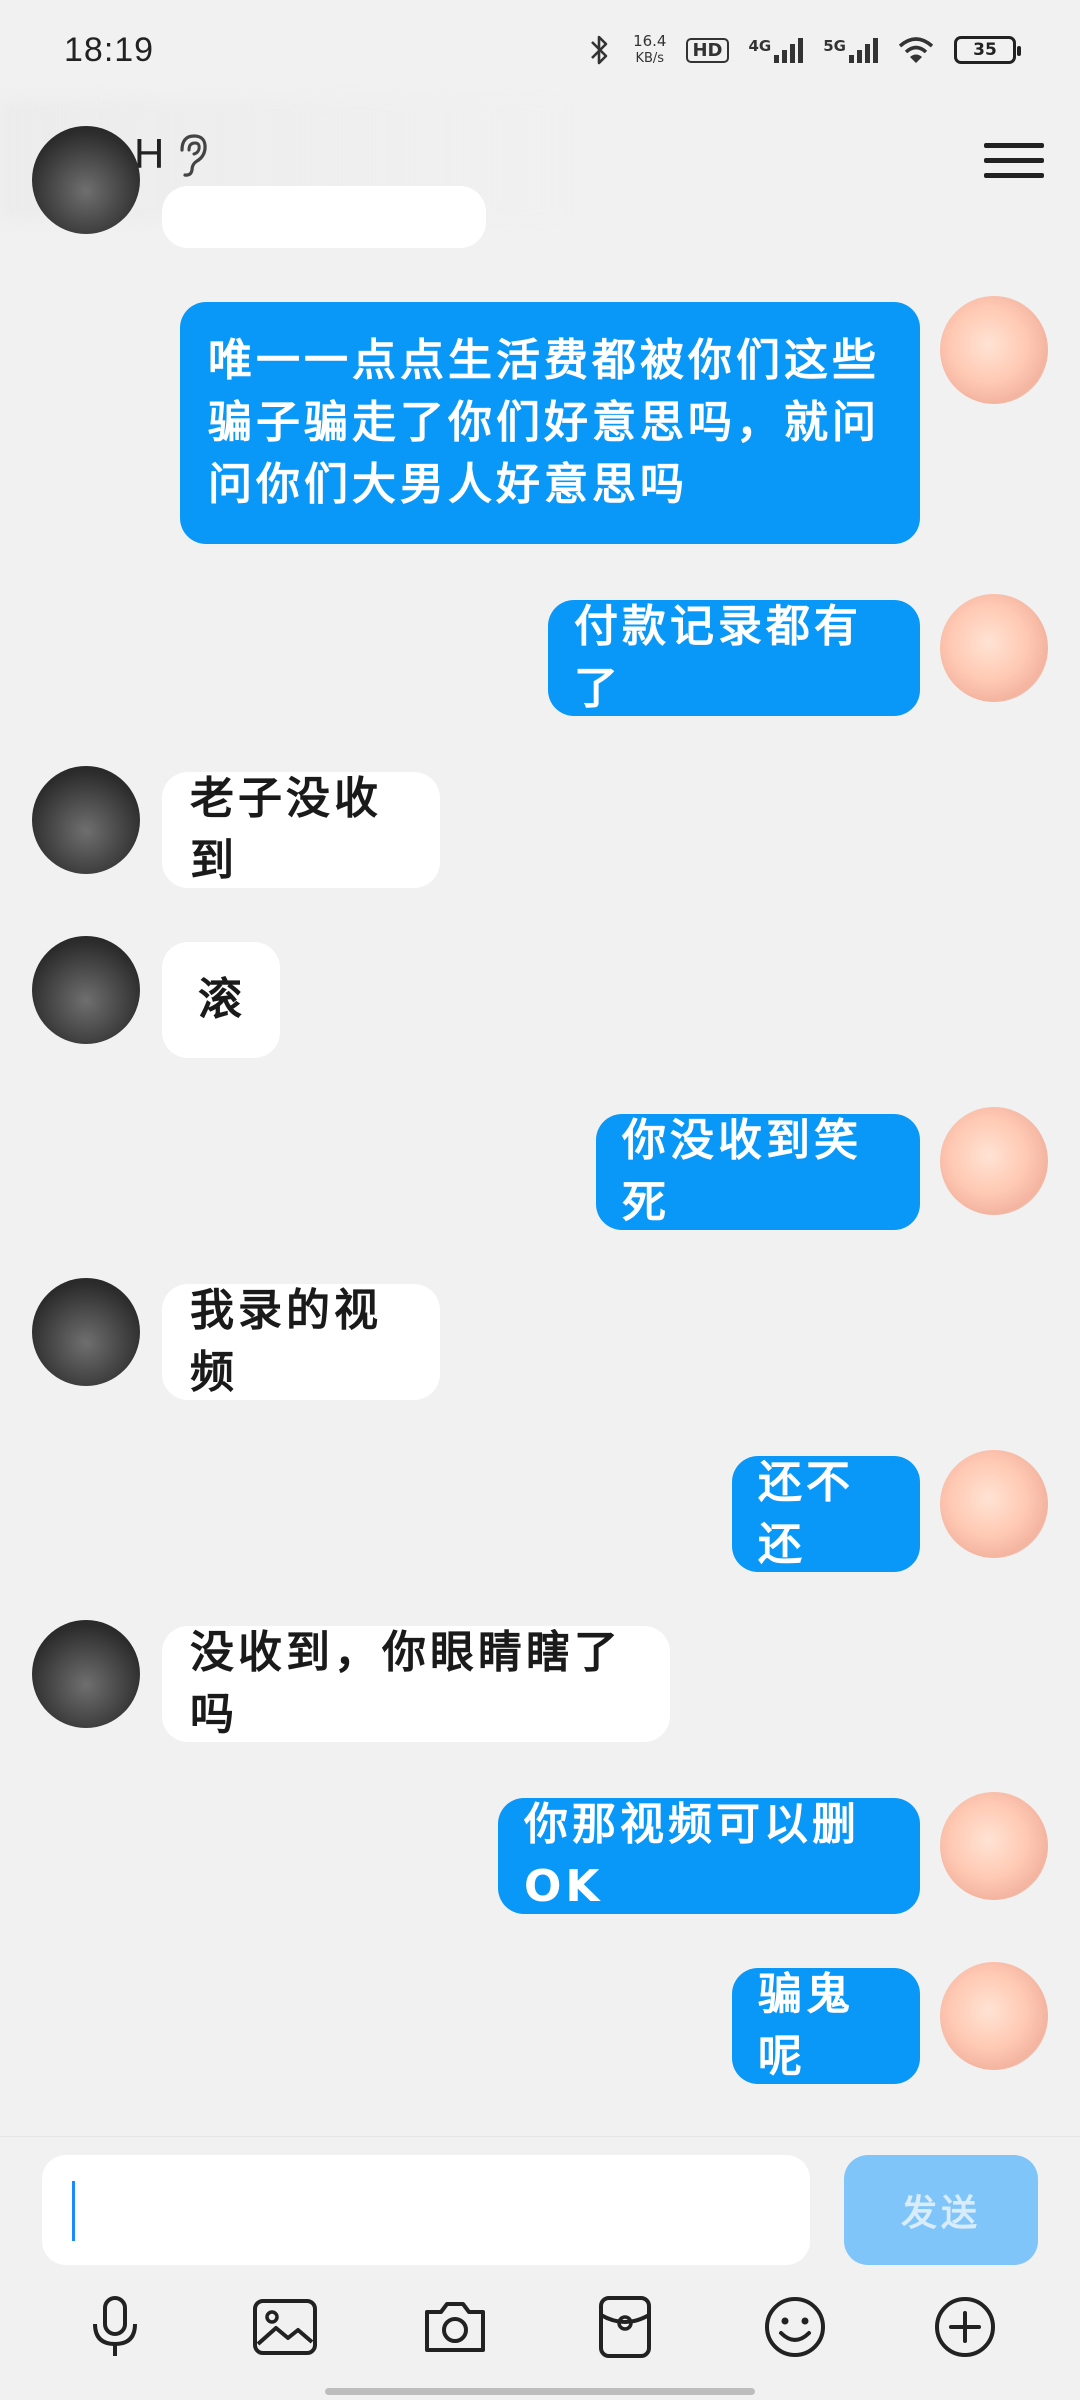 The width and height of the screenshot is (1080, 2400). I want to click on message-text: 没收到，你眼睛瞎了吗, so click(406, 1683).